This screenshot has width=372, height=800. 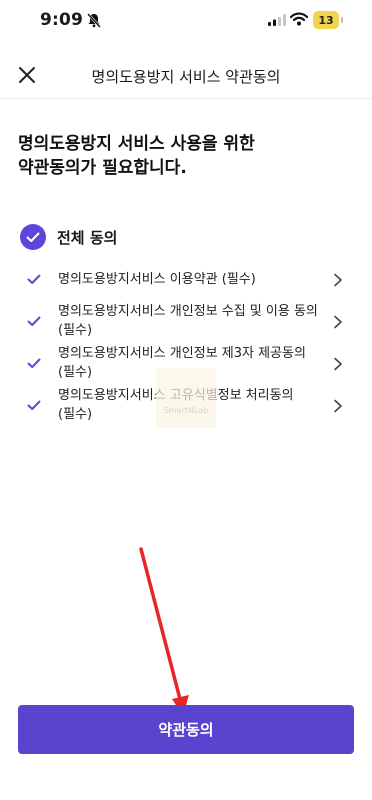 What do you see at coordinates (342, 20) in the screenshot?
I see `battery-cap` at bounding box center [342, 20].